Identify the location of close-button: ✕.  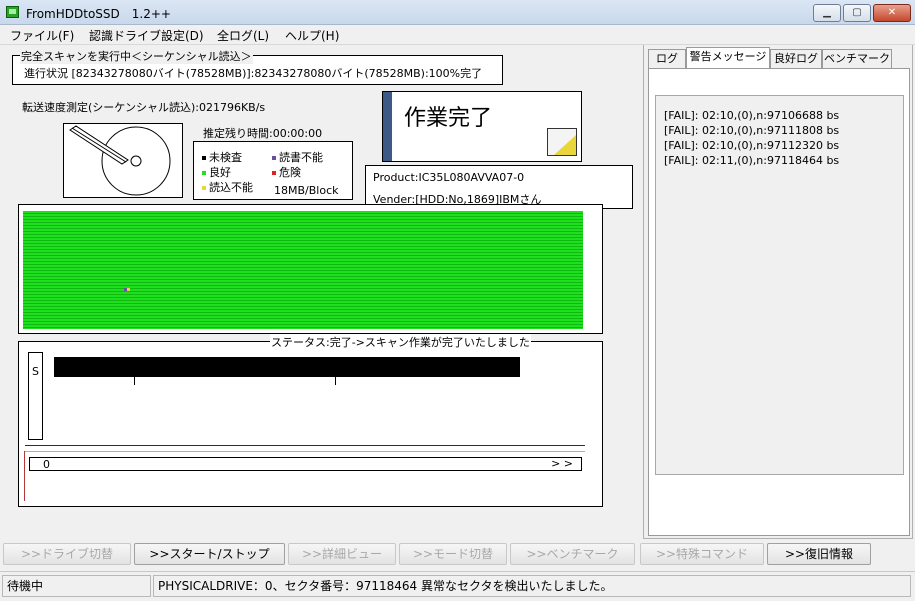
(892, 13).